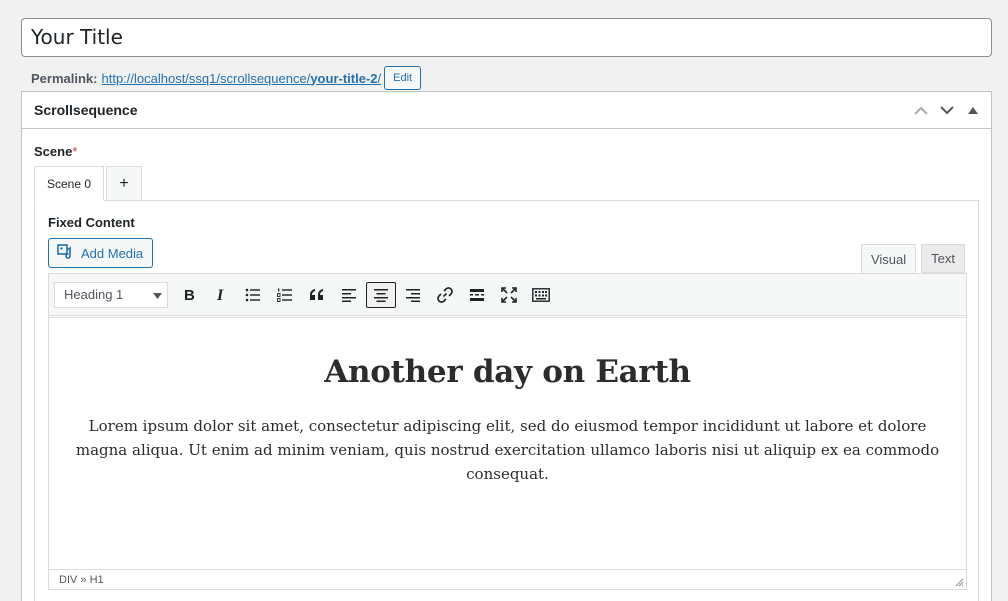  I want to click on metabox-header: Scrollsequence, so click(506, 110).